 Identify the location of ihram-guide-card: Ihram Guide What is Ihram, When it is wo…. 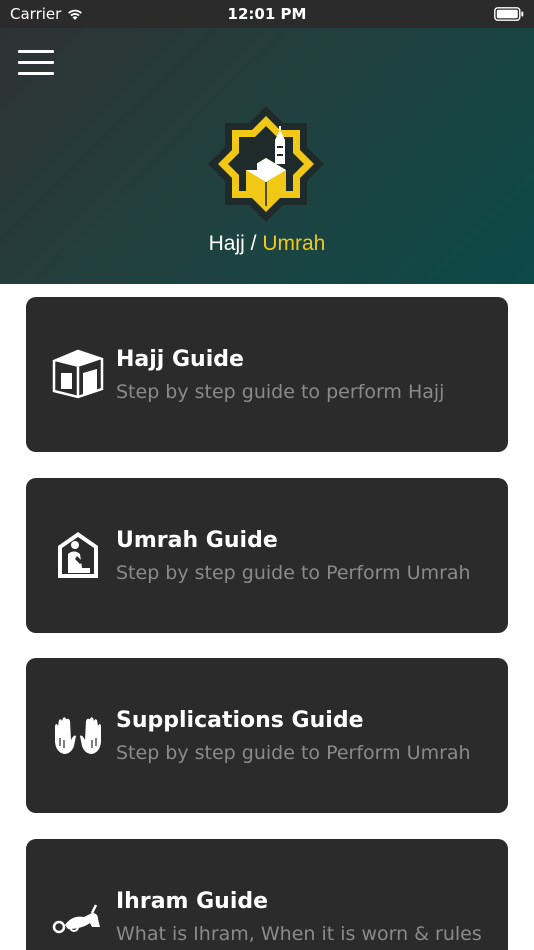
(267, 894).